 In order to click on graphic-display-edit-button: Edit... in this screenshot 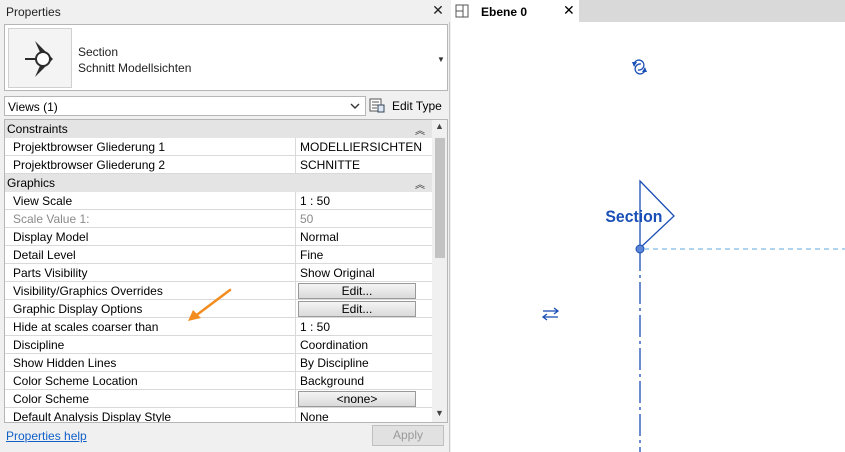, I will do `click(357, 309)`.